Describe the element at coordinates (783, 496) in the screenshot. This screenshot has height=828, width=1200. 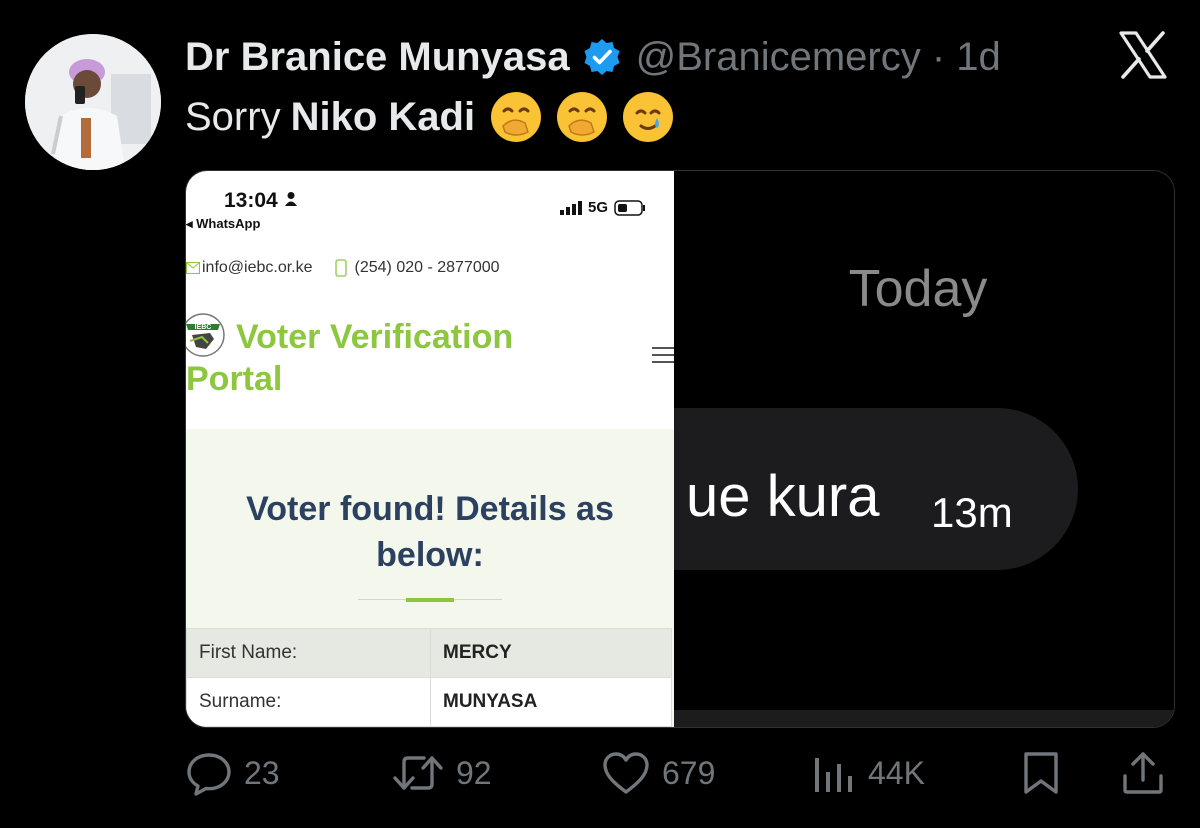
I see `message-text: ue kura` at that location.